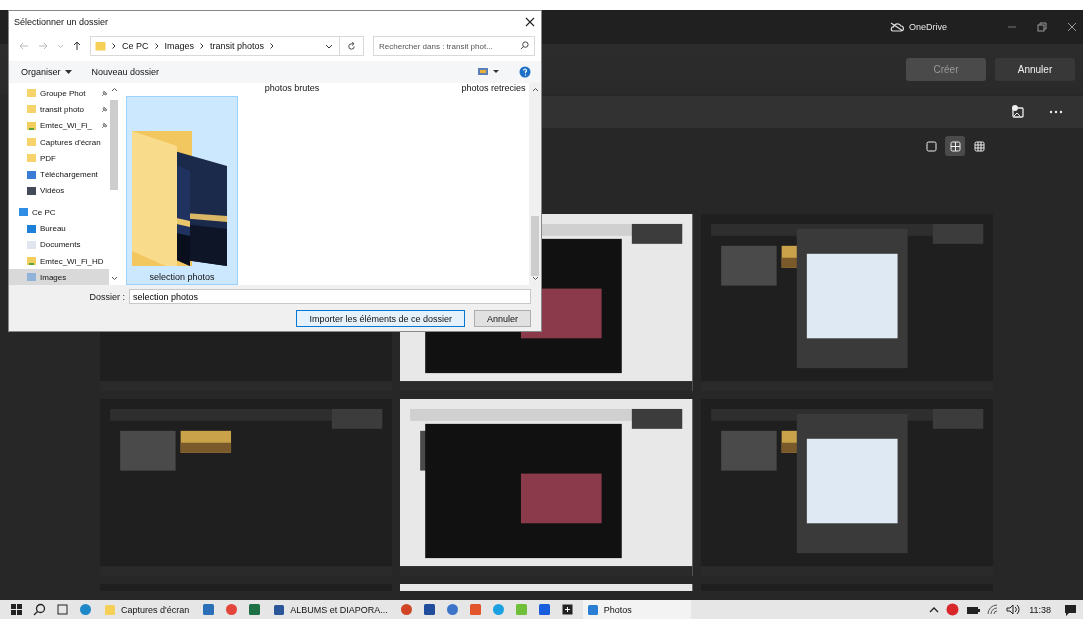 This screenshot has width=1083, height=619. Describe the element at coordinates (59, 93) in the screenshot. I see `nav-item: Groupe Phot` at that location.